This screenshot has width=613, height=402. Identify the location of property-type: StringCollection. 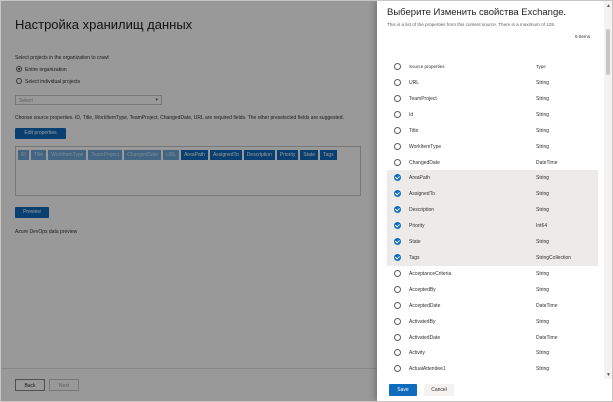
(554, 257).